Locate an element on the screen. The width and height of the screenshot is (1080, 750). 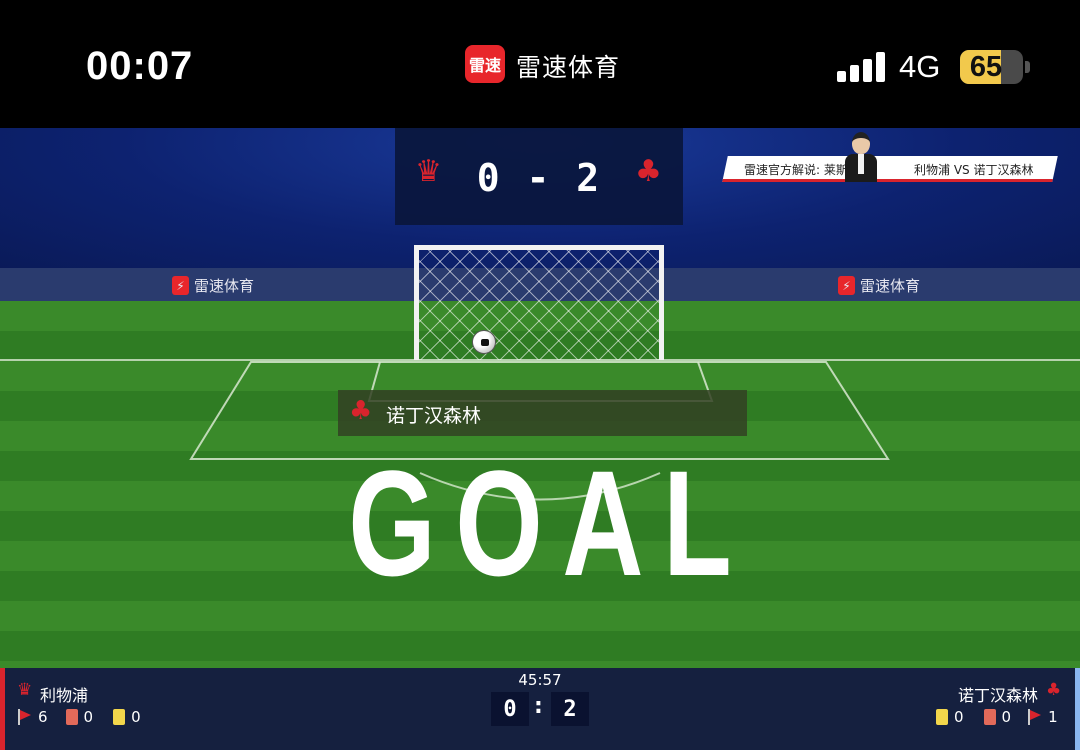
score-hud: ♛ 0 - 2 ♣ is located at coordinates (539, 176).